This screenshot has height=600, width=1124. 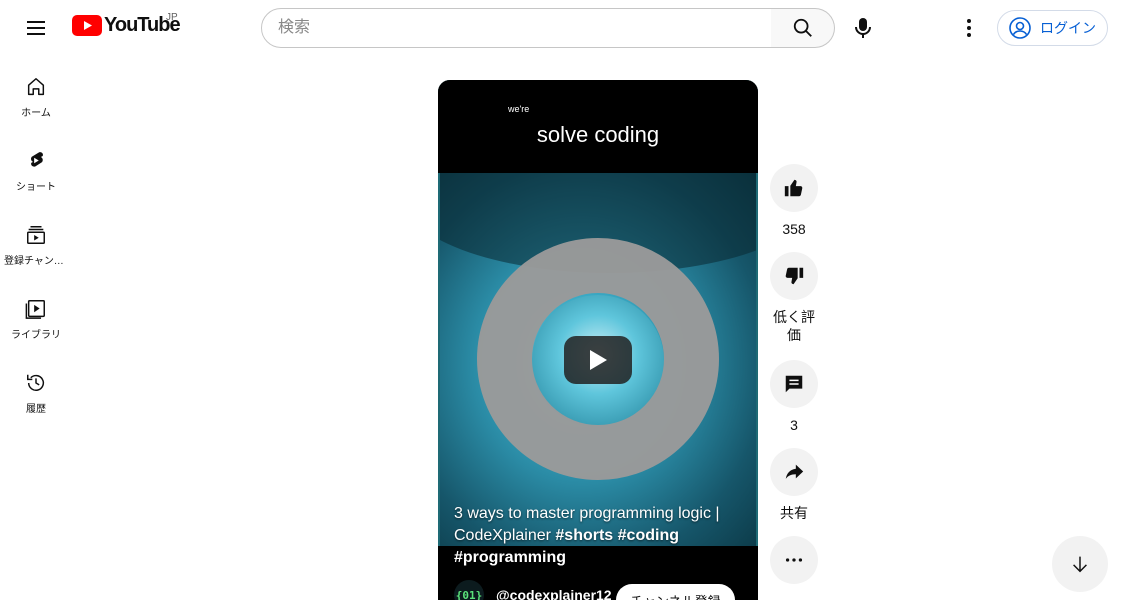 I want to click on top-bar: YouTube JP ログイン, so click(x=562, y=28).